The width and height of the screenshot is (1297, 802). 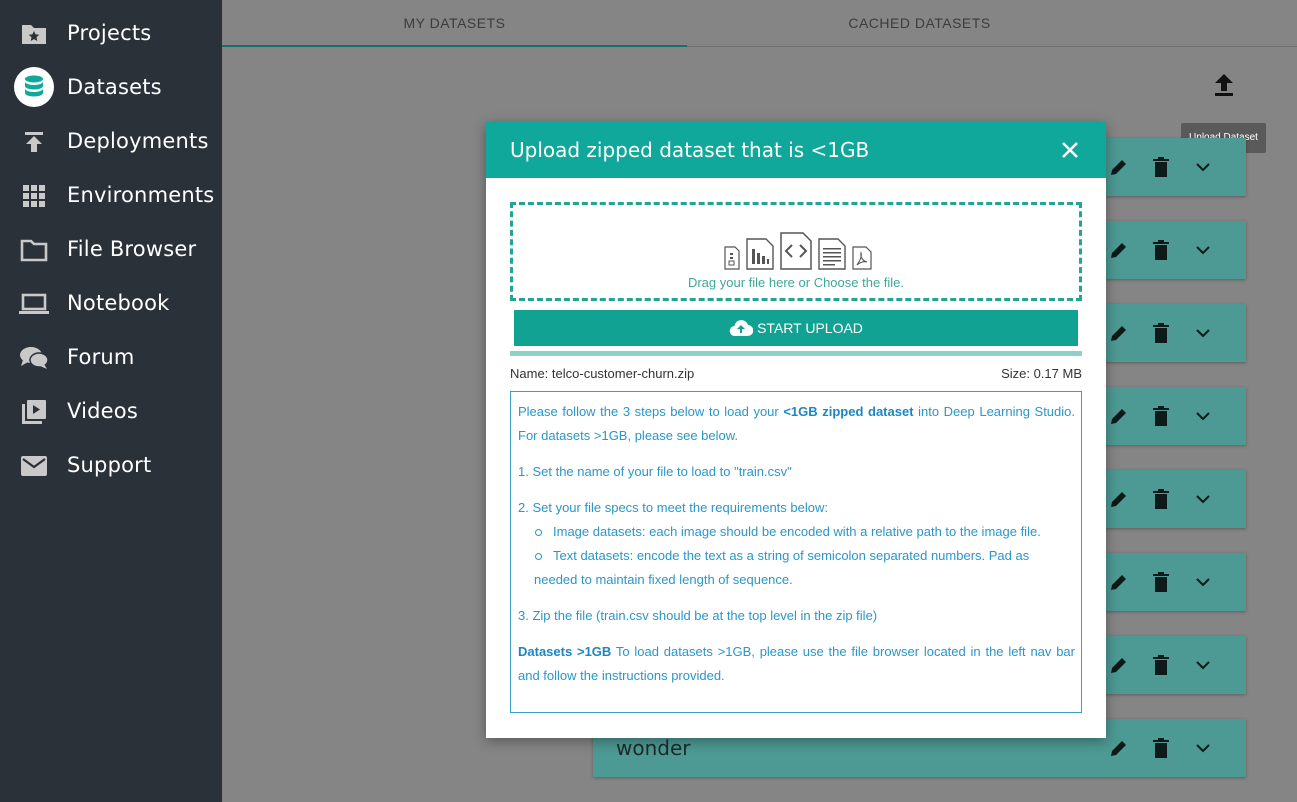 I want to click on sidebar-item-label: Support, so click(x=109, y=465).